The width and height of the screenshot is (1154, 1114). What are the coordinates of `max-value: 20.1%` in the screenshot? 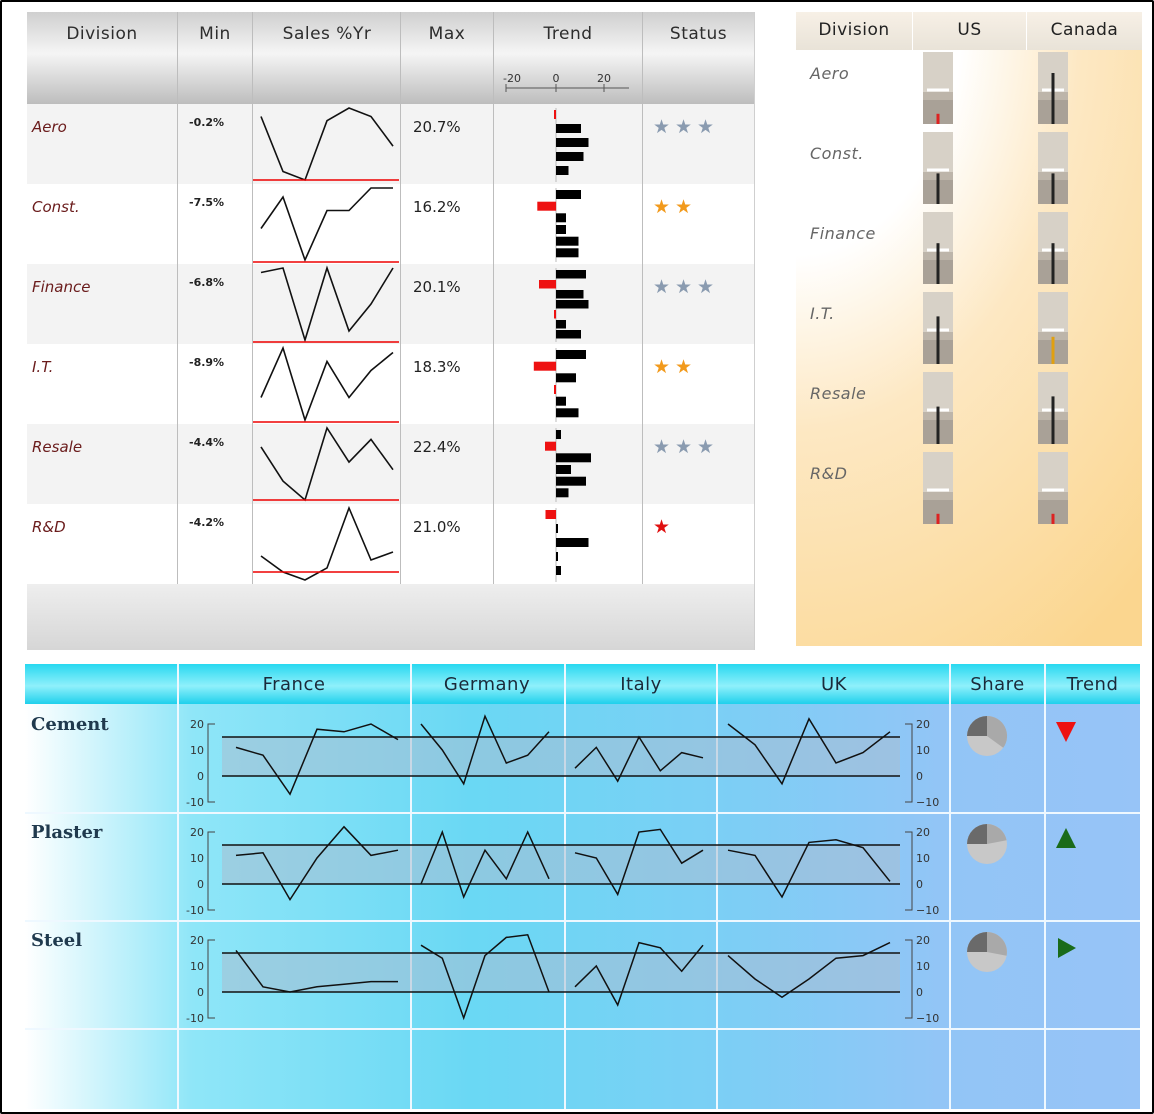 It's located at (437, 287).